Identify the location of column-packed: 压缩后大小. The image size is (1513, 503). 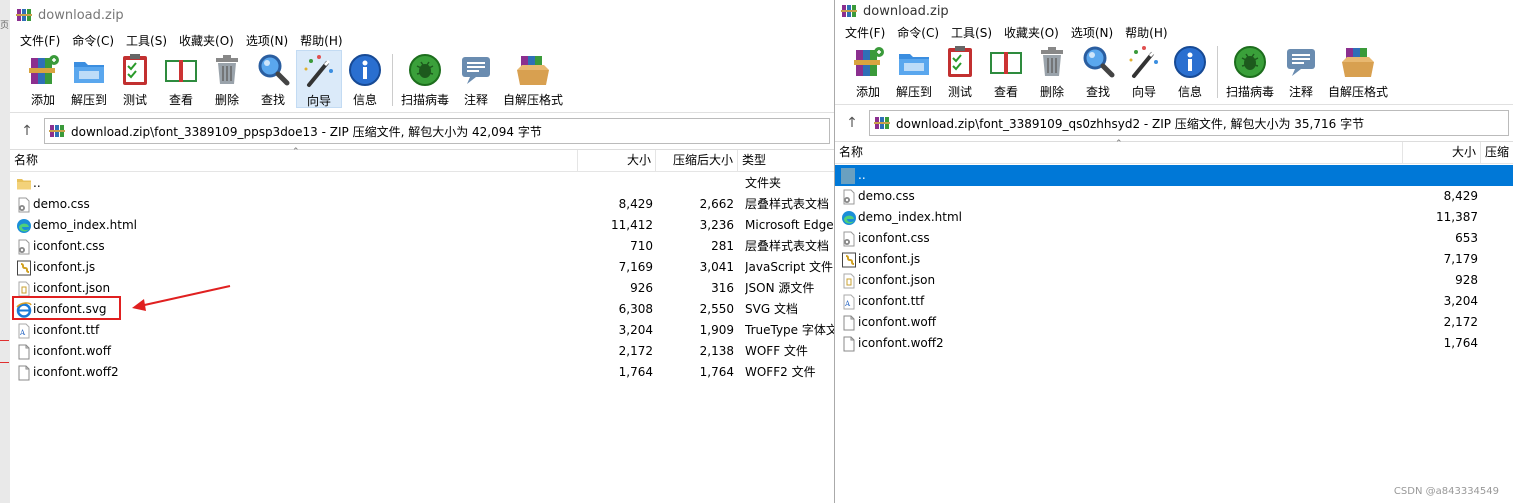
(697, 160).